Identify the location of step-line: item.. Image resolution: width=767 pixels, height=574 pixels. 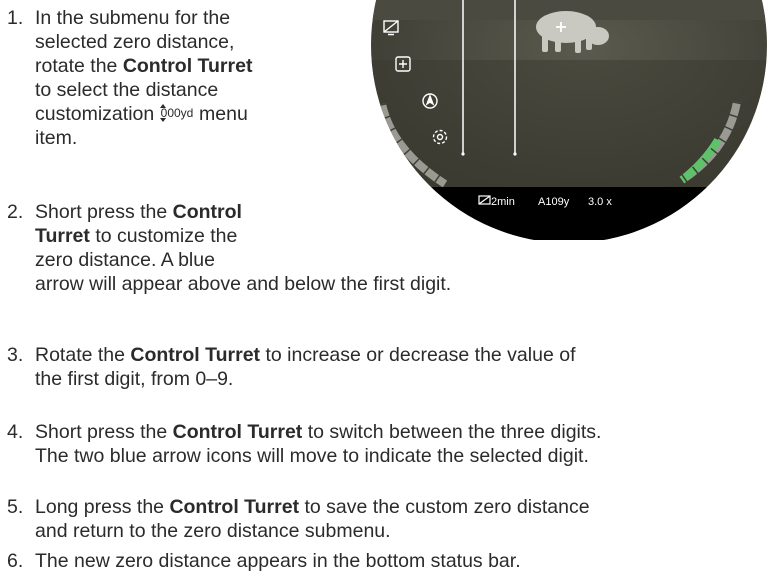
(143, 138).